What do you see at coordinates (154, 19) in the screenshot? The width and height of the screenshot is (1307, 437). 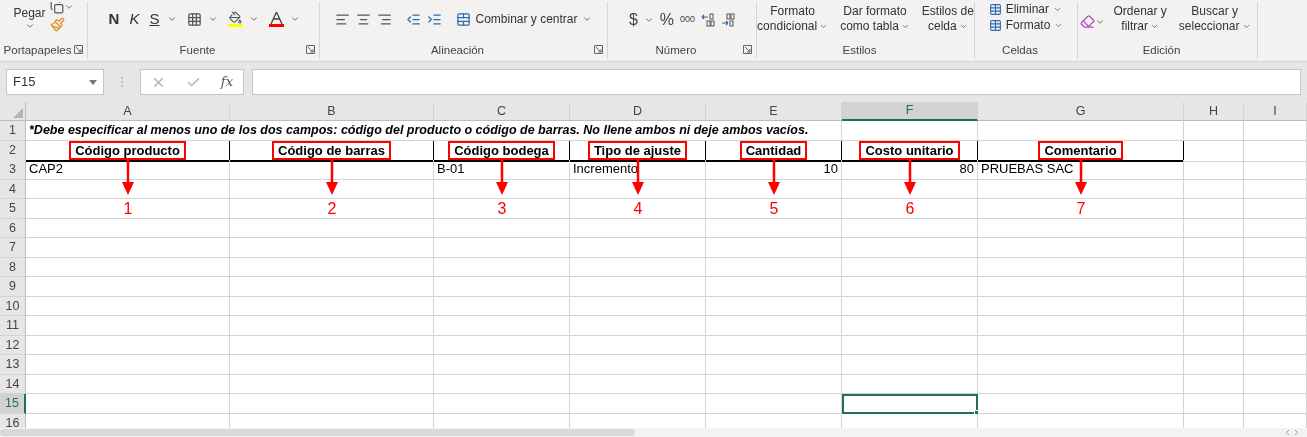 I see `underline-button: S` at bounding box center [154, 19].